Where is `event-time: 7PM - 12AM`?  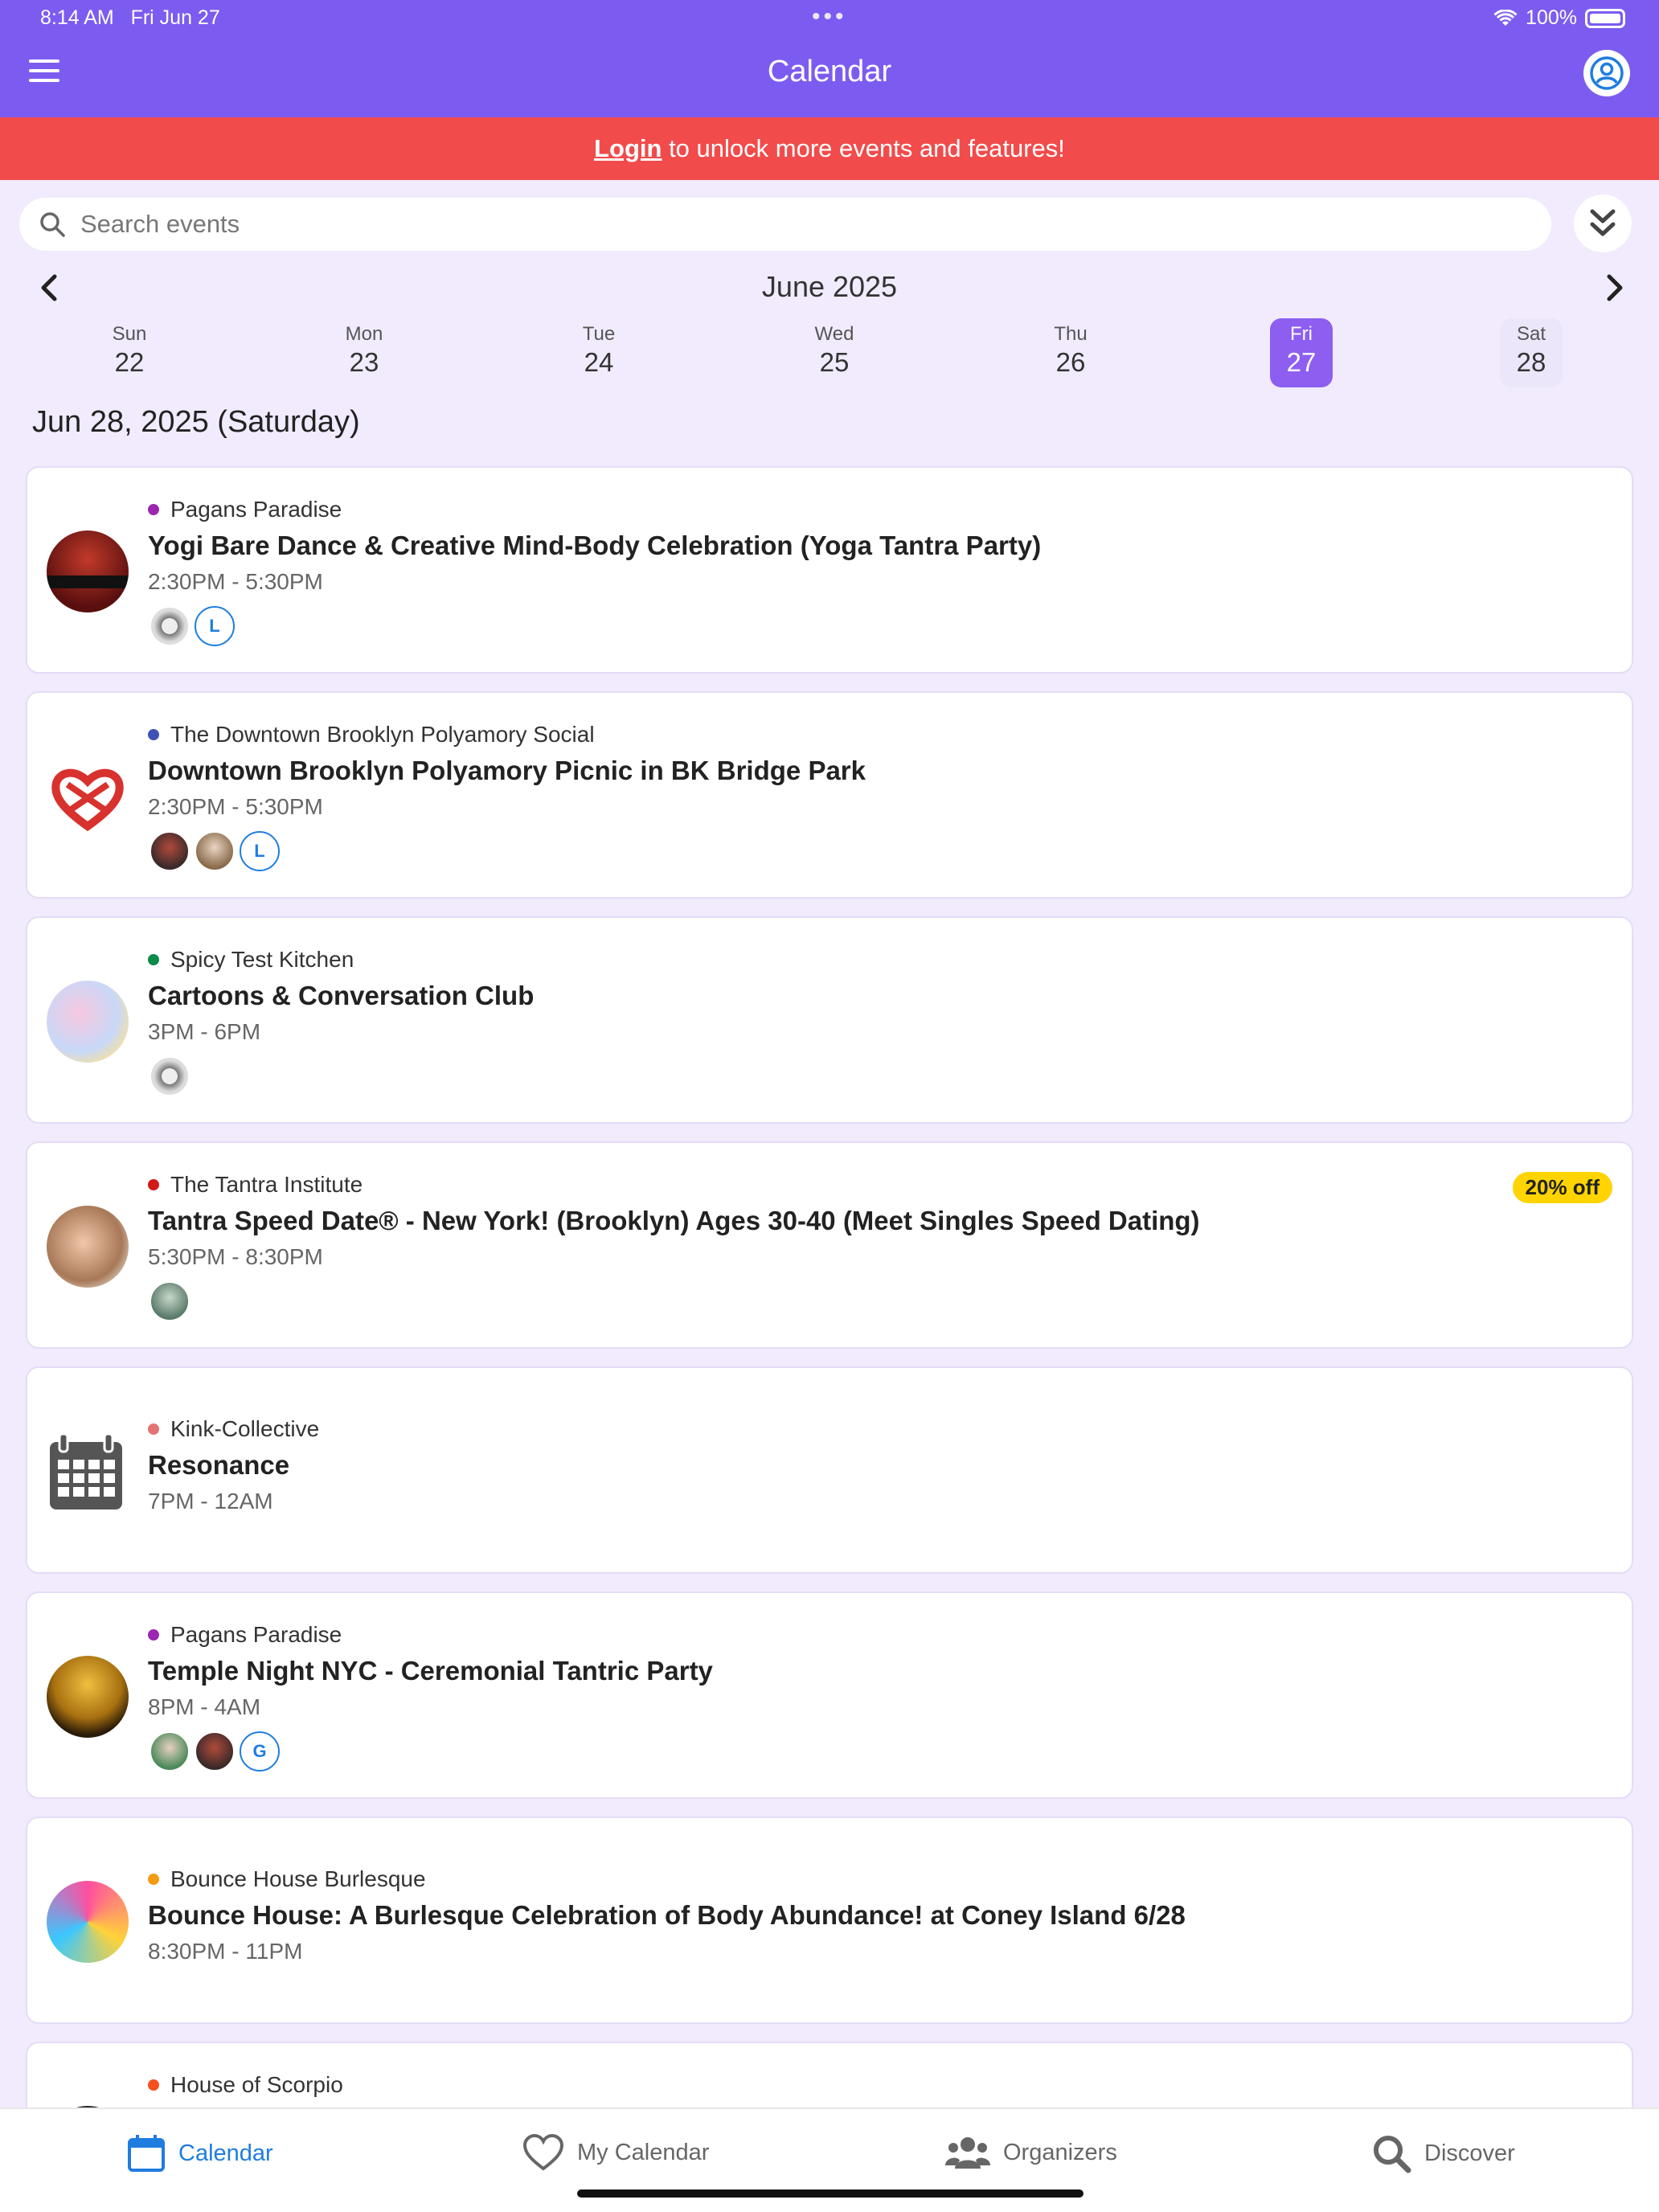
event-time: 7PM - 12AM is located at coordinates (211, 1501).